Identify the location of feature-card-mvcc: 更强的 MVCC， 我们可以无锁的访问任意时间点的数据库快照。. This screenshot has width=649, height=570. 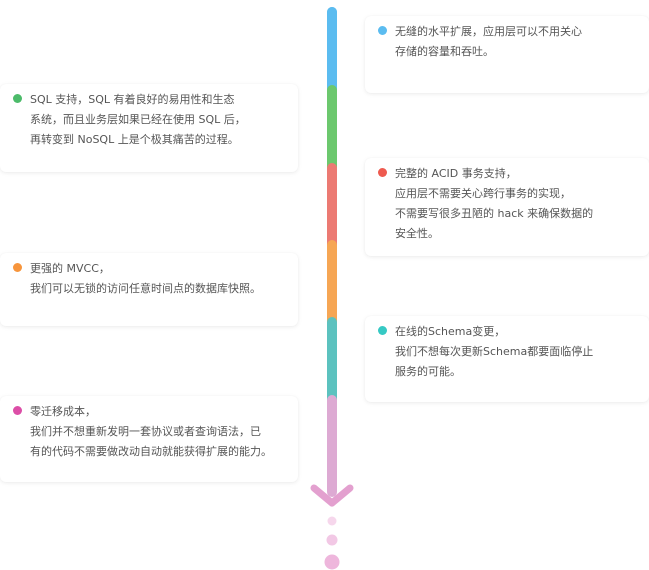
(149, 289).